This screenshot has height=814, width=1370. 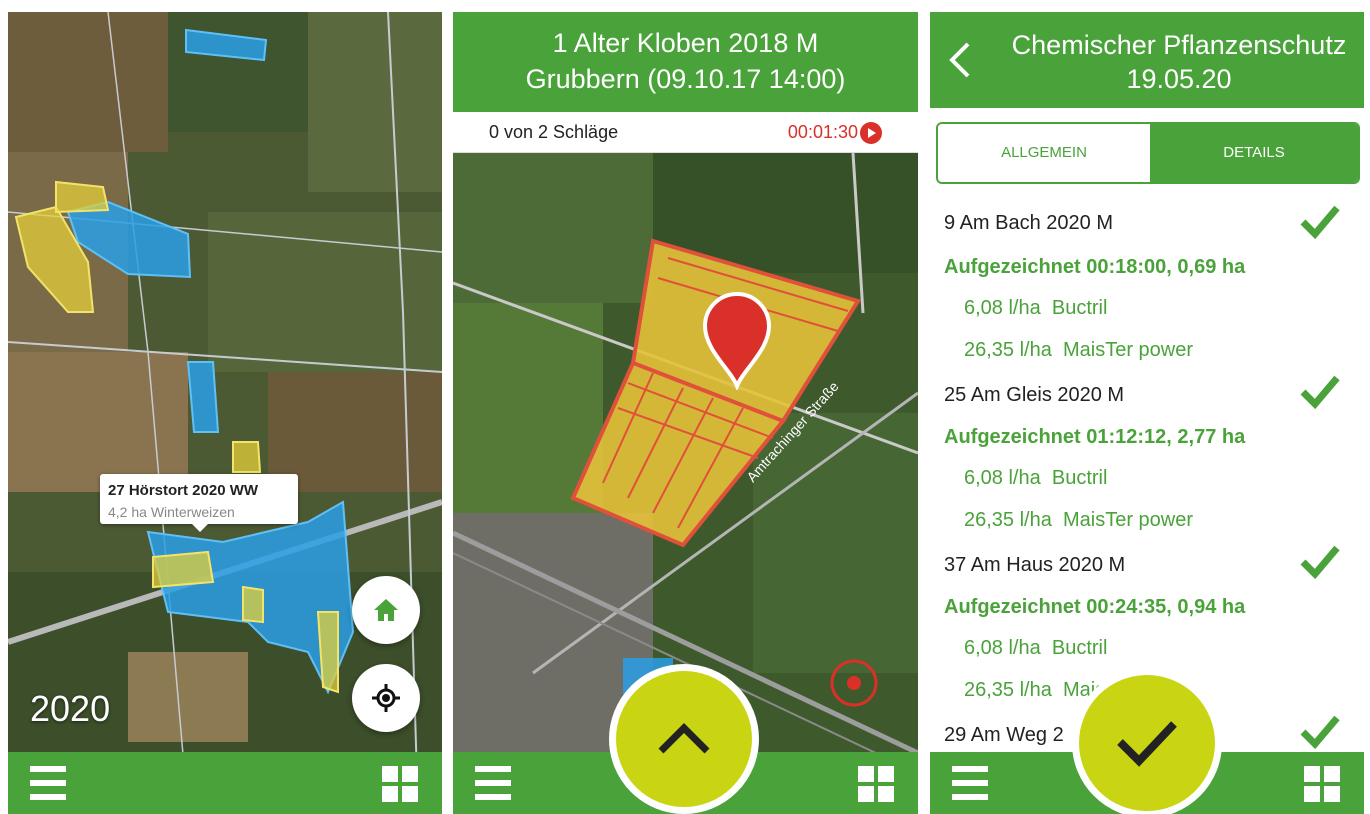 What do you see at coordinates (1035, 565) in the screenshot?
I see `field-name: 37 Am Haus 2020 M` at bounding box center [1035, 565].